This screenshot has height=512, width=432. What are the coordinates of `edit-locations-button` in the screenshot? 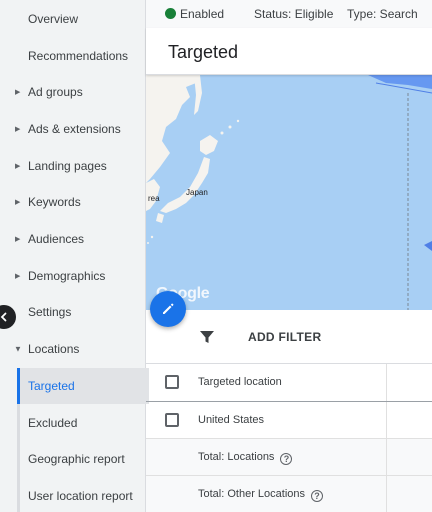 It's located at (168, 309).